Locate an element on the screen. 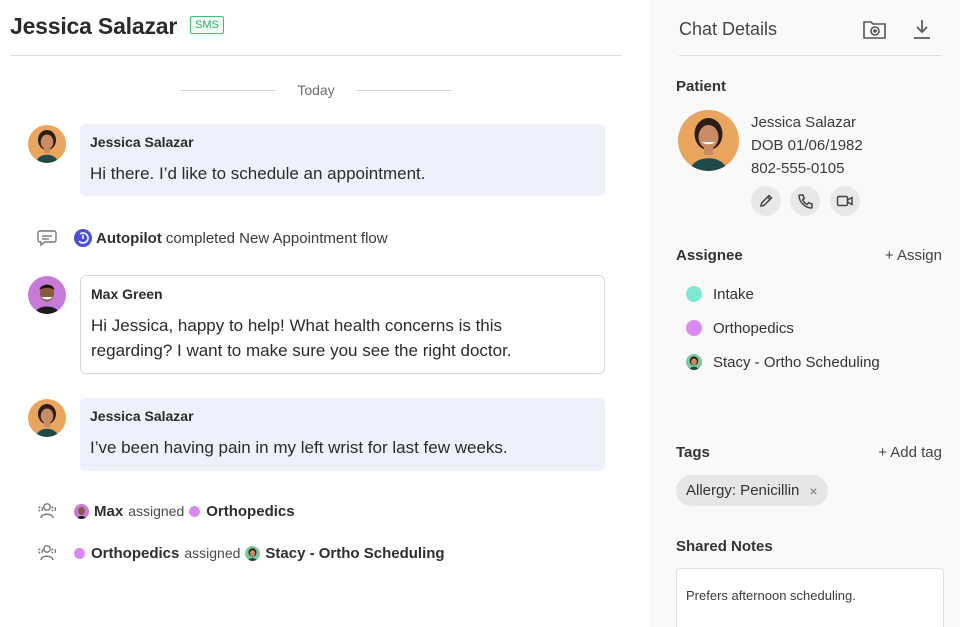 This screenshot has width=960, height=627. autopilot-icon is located at coordinates (83, 238).